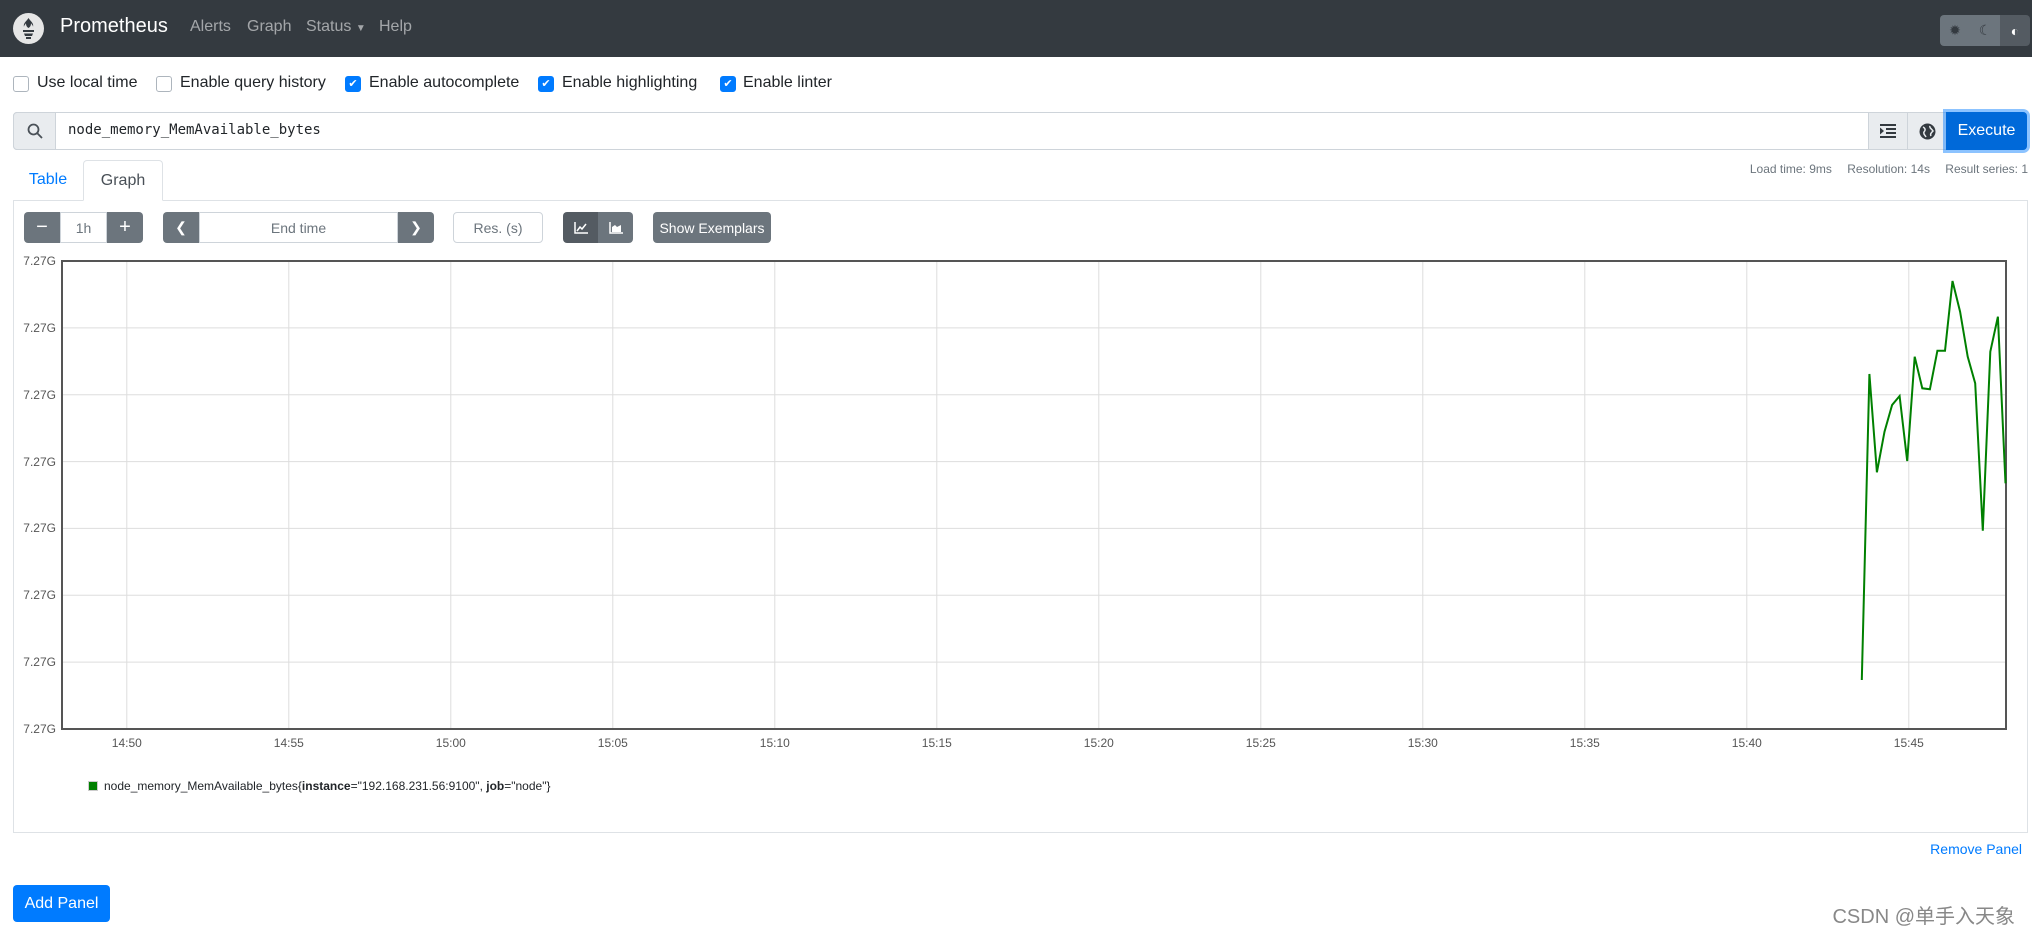 The image size is (2032, 935). What do you see at coordinates (548, 786) in the screenshot?
I see `legend-brace: }` at bounding box center [548, 786].